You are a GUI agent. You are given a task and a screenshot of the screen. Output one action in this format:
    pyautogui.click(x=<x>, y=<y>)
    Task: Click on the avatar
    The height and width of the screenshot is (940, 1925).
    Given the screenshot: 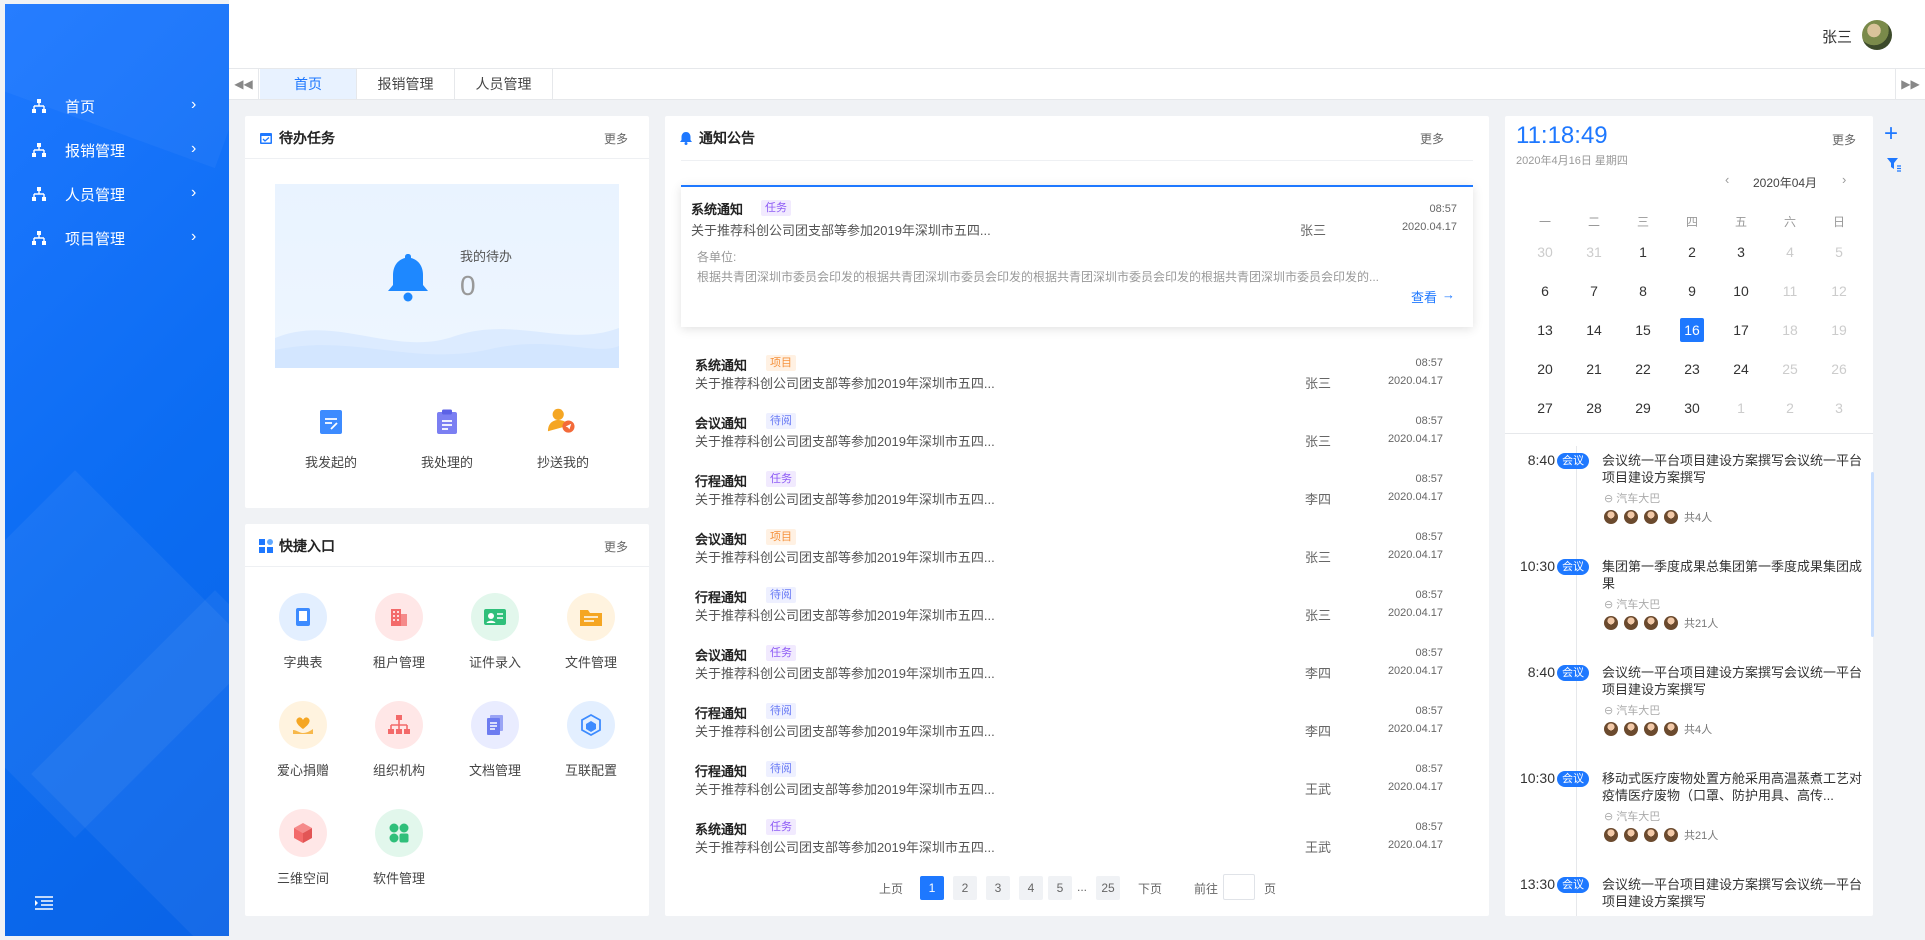 What is the action you would take?
    pyautogui.click(x=1877, y=35)
    